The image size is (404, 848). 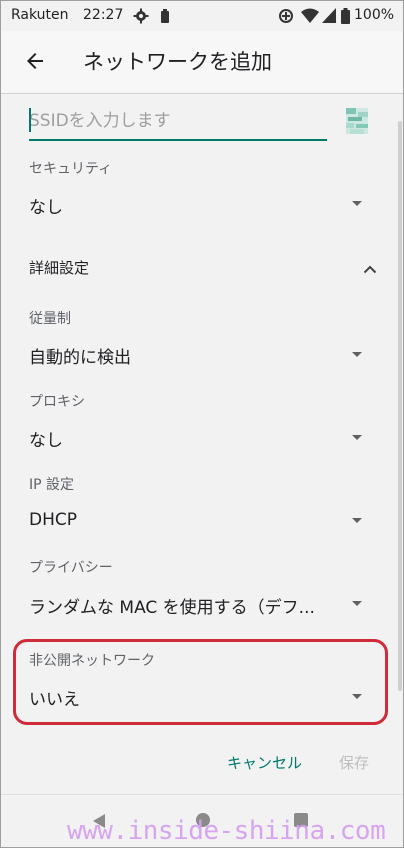 What do you see at coordinates (57, 402) in the screenshot?
I see `proxy-label: プロキシ` at bounding box center [57, 402].